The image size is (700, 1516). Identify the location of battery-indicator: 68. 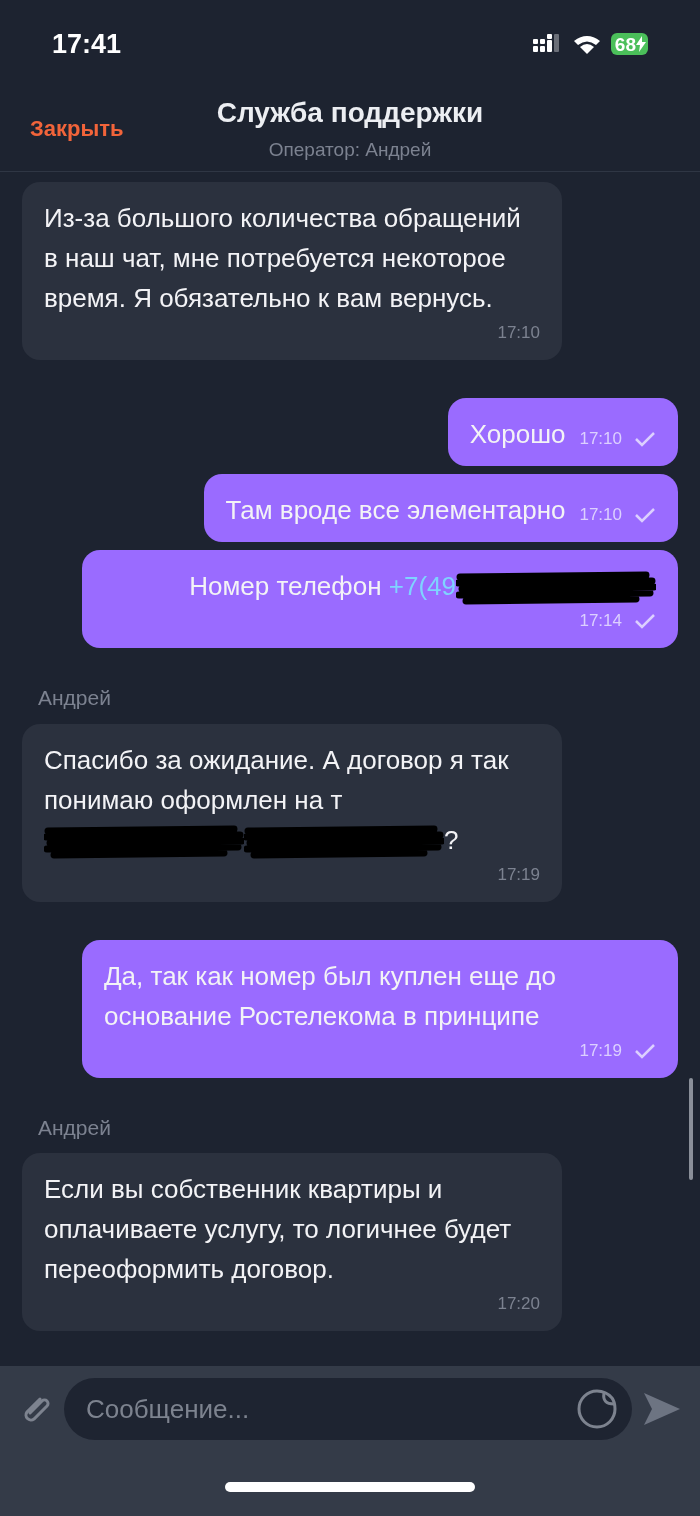
(629, 44).